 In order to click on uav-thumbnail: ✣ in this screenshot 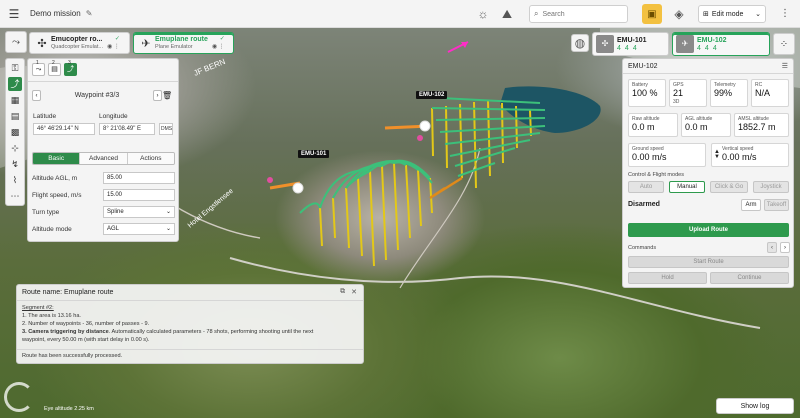, I will do `click(605, 44)`.